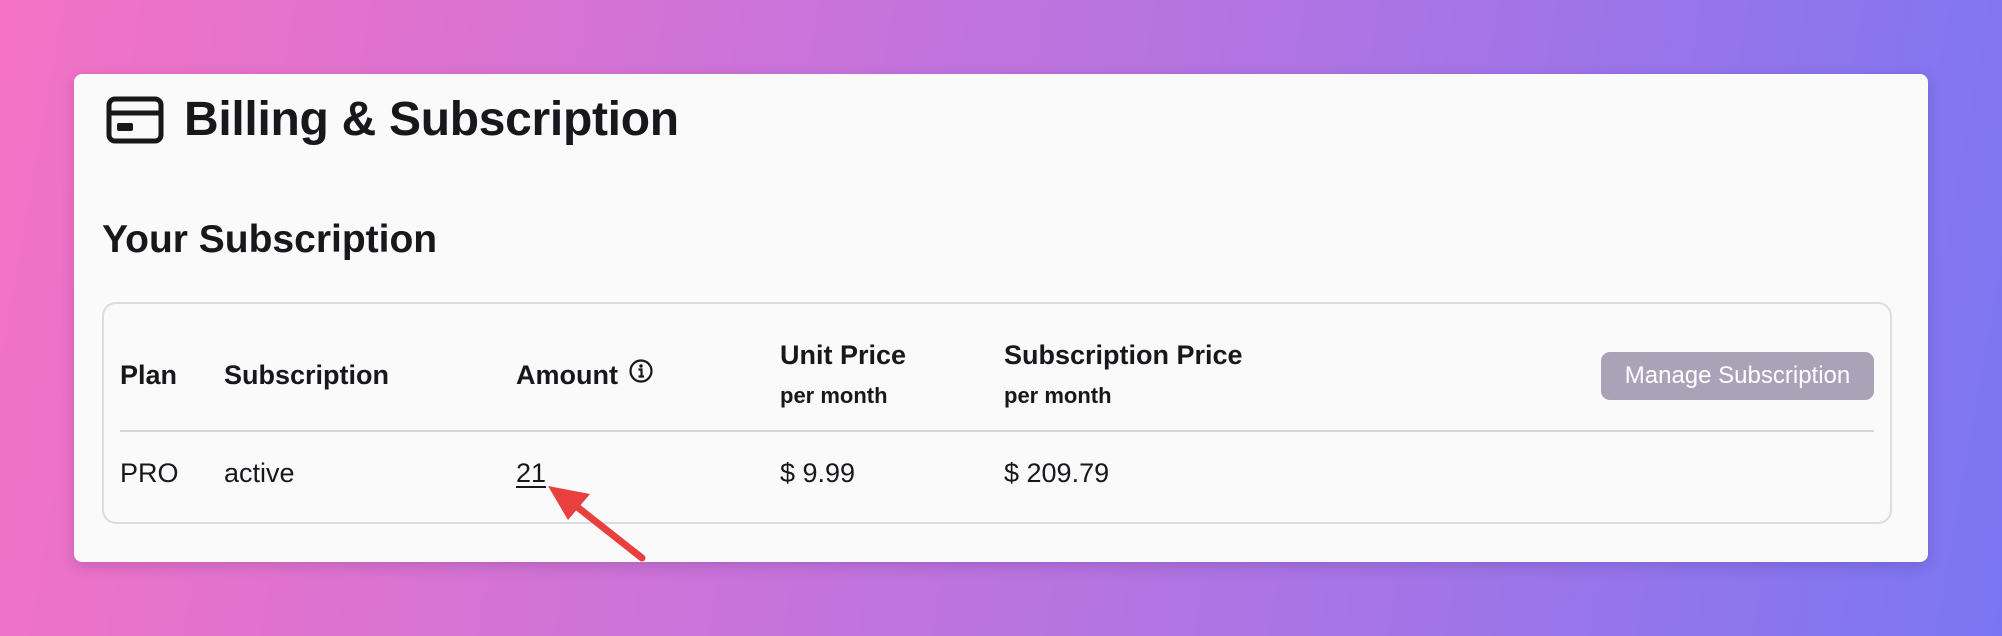 The height and width of the screenshot is (636, 2002). I want to click on column-header-unit-price: Unit Price per month, so click(843, 374).